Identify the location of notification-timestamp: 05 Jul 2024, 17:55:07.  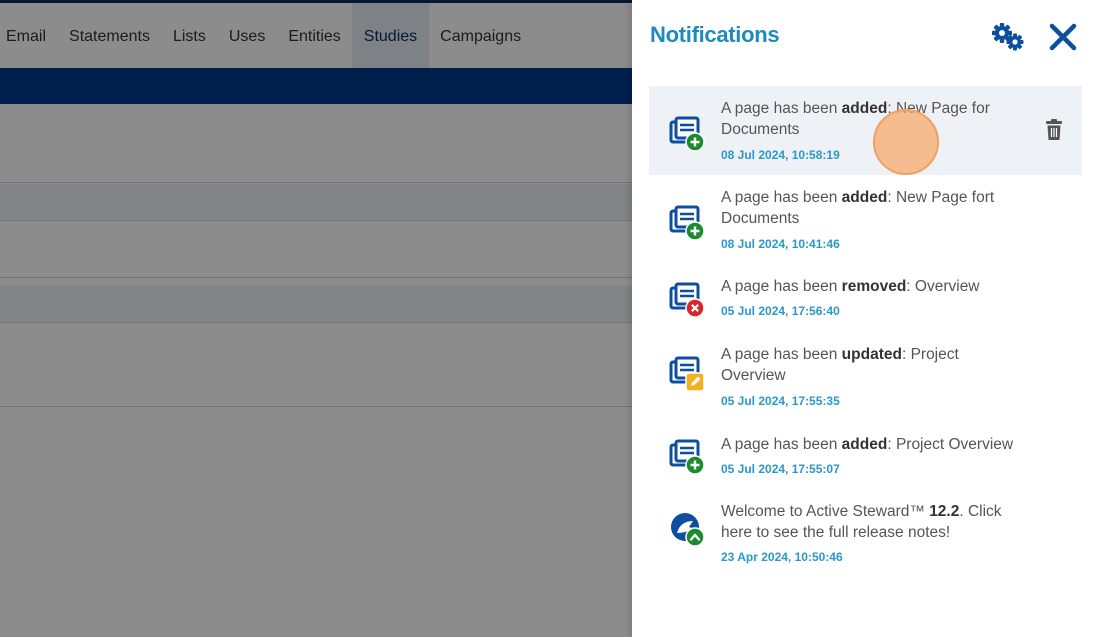
(780, 469).